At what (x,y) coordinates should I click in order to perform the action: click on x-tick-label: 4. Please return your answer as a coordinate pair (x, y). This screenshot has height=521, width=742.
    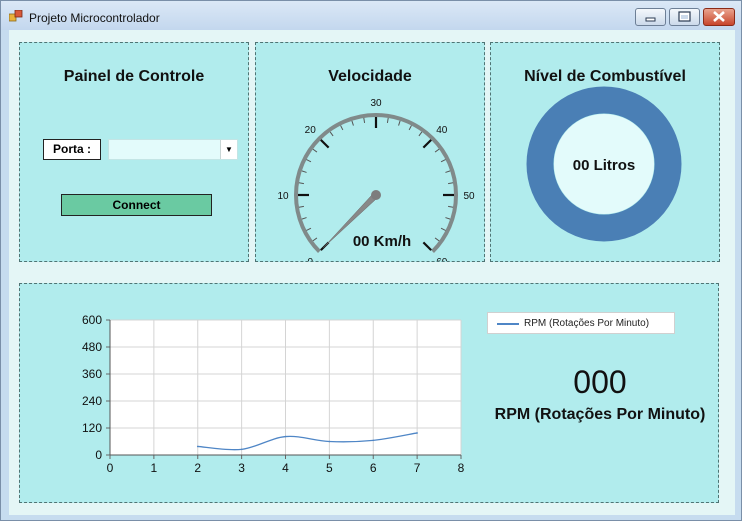
    Looking at the image, I should click on (285, 468).